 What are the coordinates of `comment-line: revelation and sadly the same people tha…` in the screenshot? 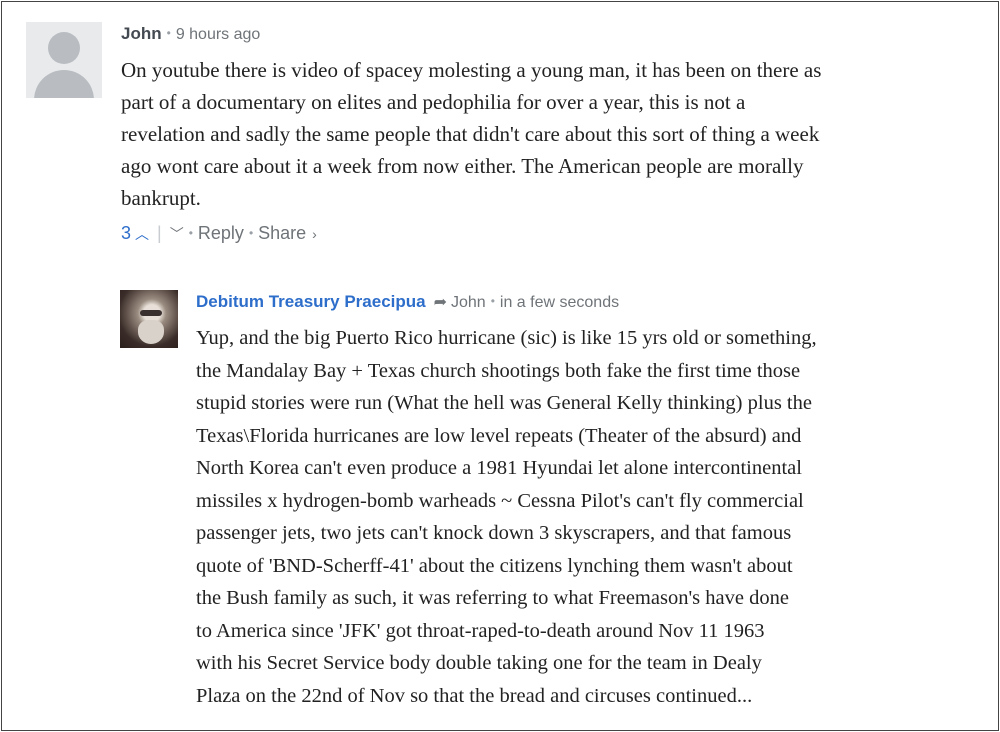 It's located at (470, 134).